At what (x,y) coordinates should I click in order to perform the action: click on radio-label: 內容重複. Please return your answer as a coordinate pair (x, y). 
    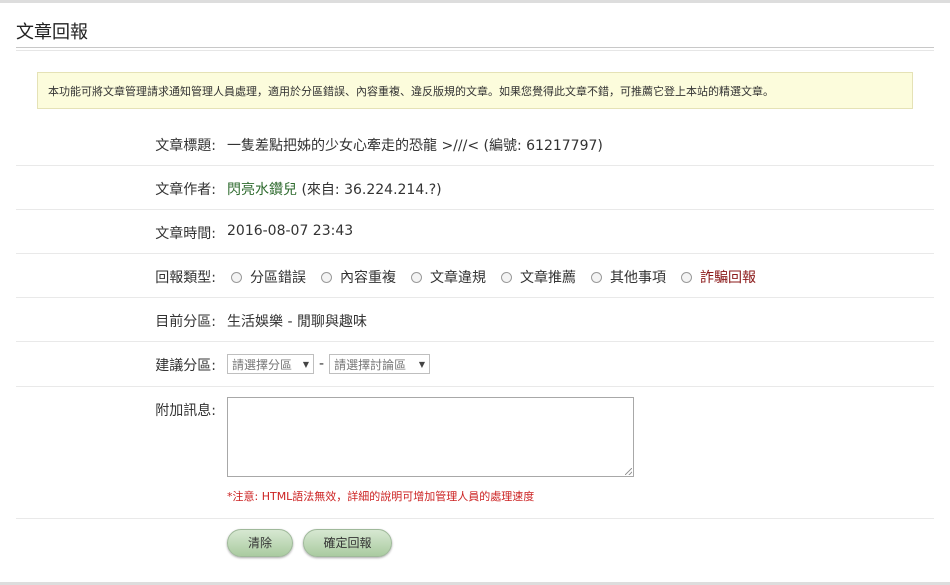
    Looking at the image, I should click on (368, 278).